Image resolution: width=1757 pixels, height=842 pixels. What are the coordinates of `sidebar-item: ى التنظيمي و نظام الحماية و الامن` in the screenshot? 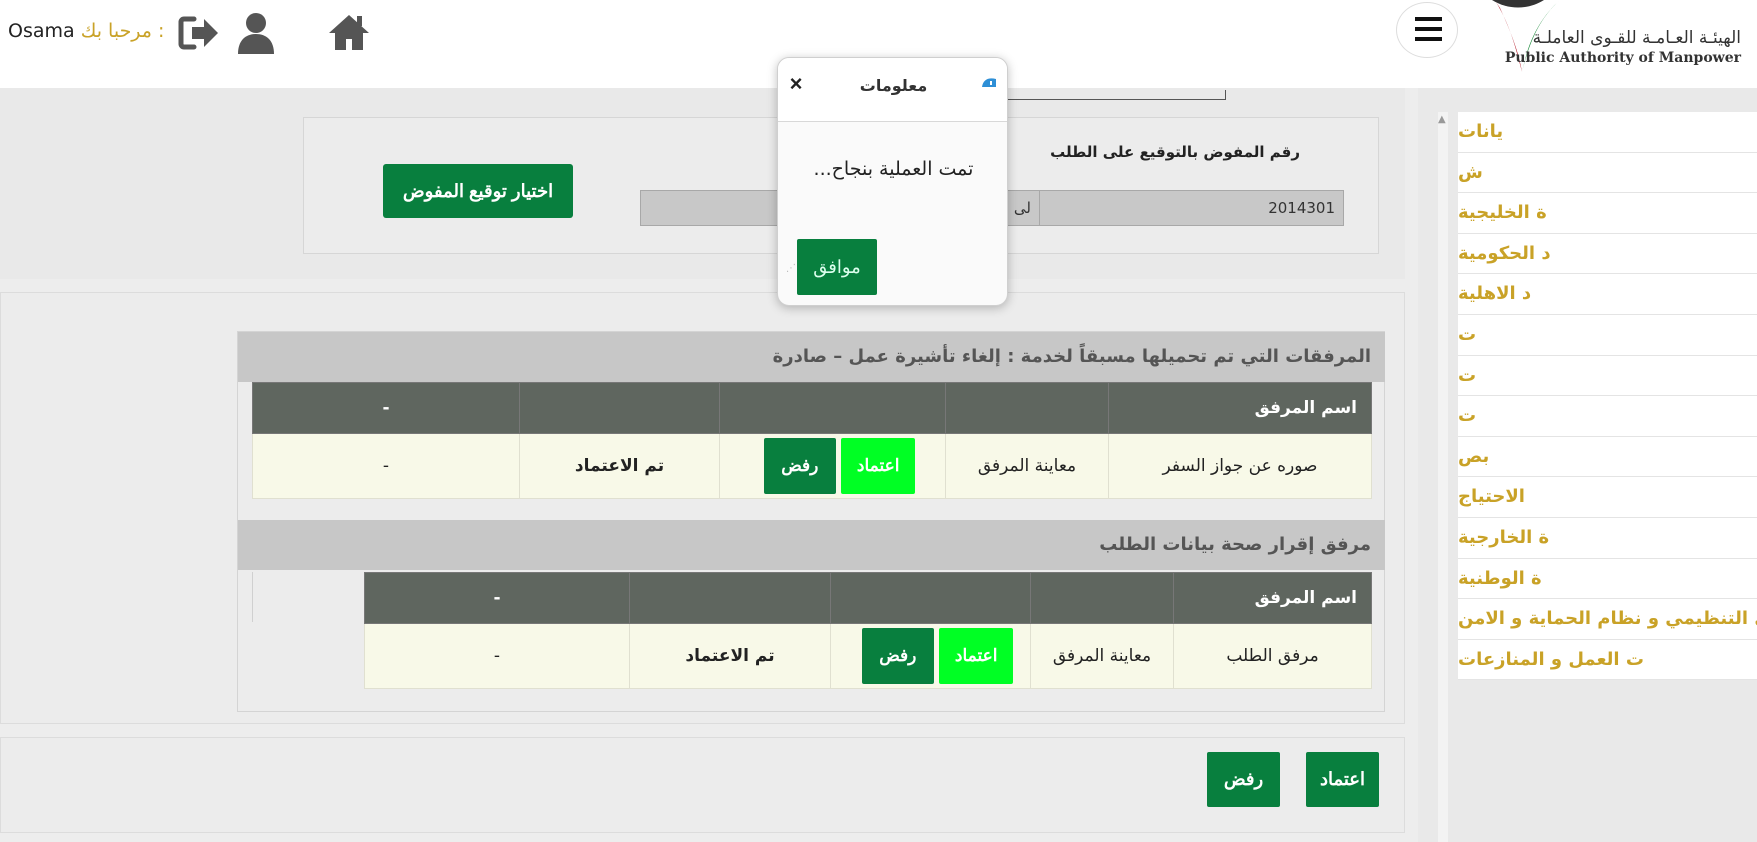 It's located at (1607, 619).